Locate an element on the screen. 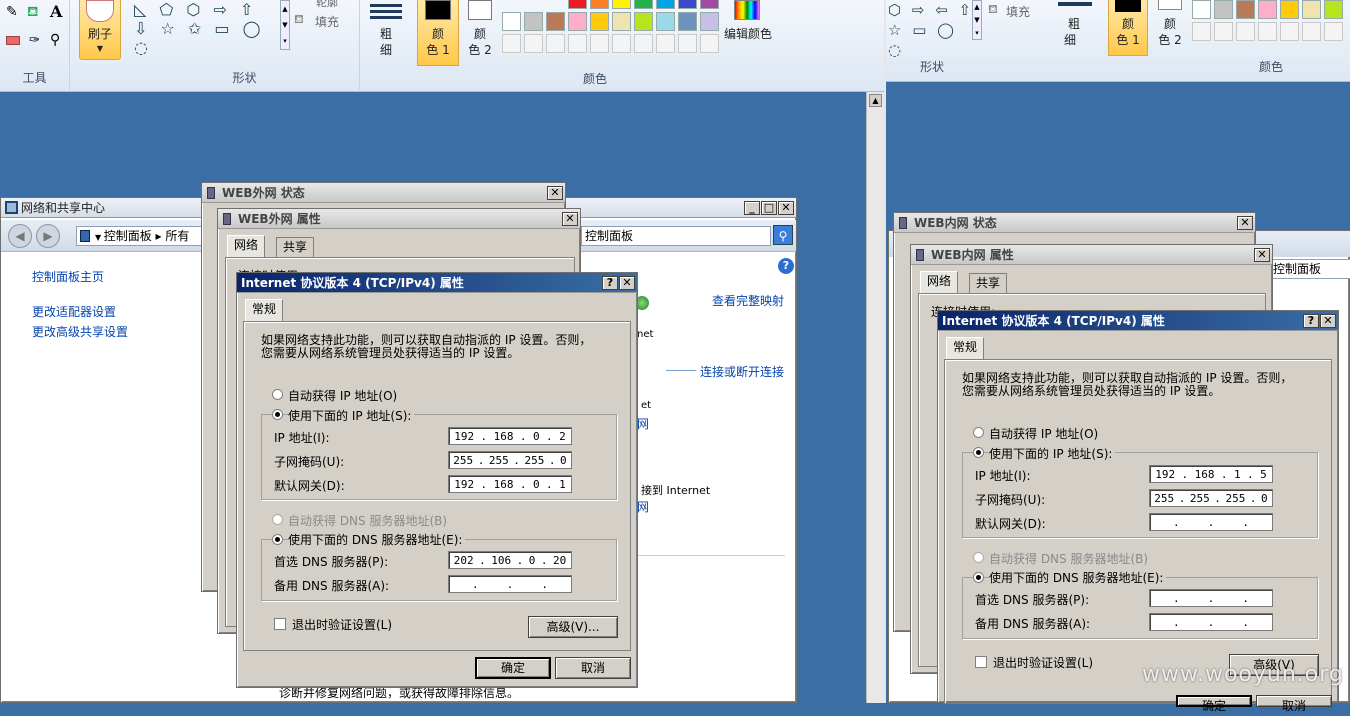 This screenshot has width=1350, height=716. color1-button: 颜 色 1 is located at coordinates (438, 33).